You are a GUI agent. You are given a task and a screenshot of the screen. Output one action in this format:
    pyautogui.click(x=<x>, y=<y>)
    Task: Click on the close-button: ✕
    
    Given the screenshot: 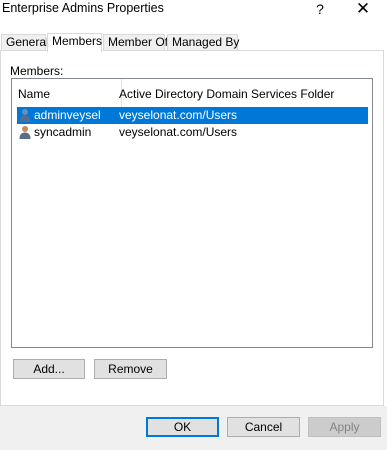 What is the action you would take?
    pyautogui.click(x=363, y=11)
    